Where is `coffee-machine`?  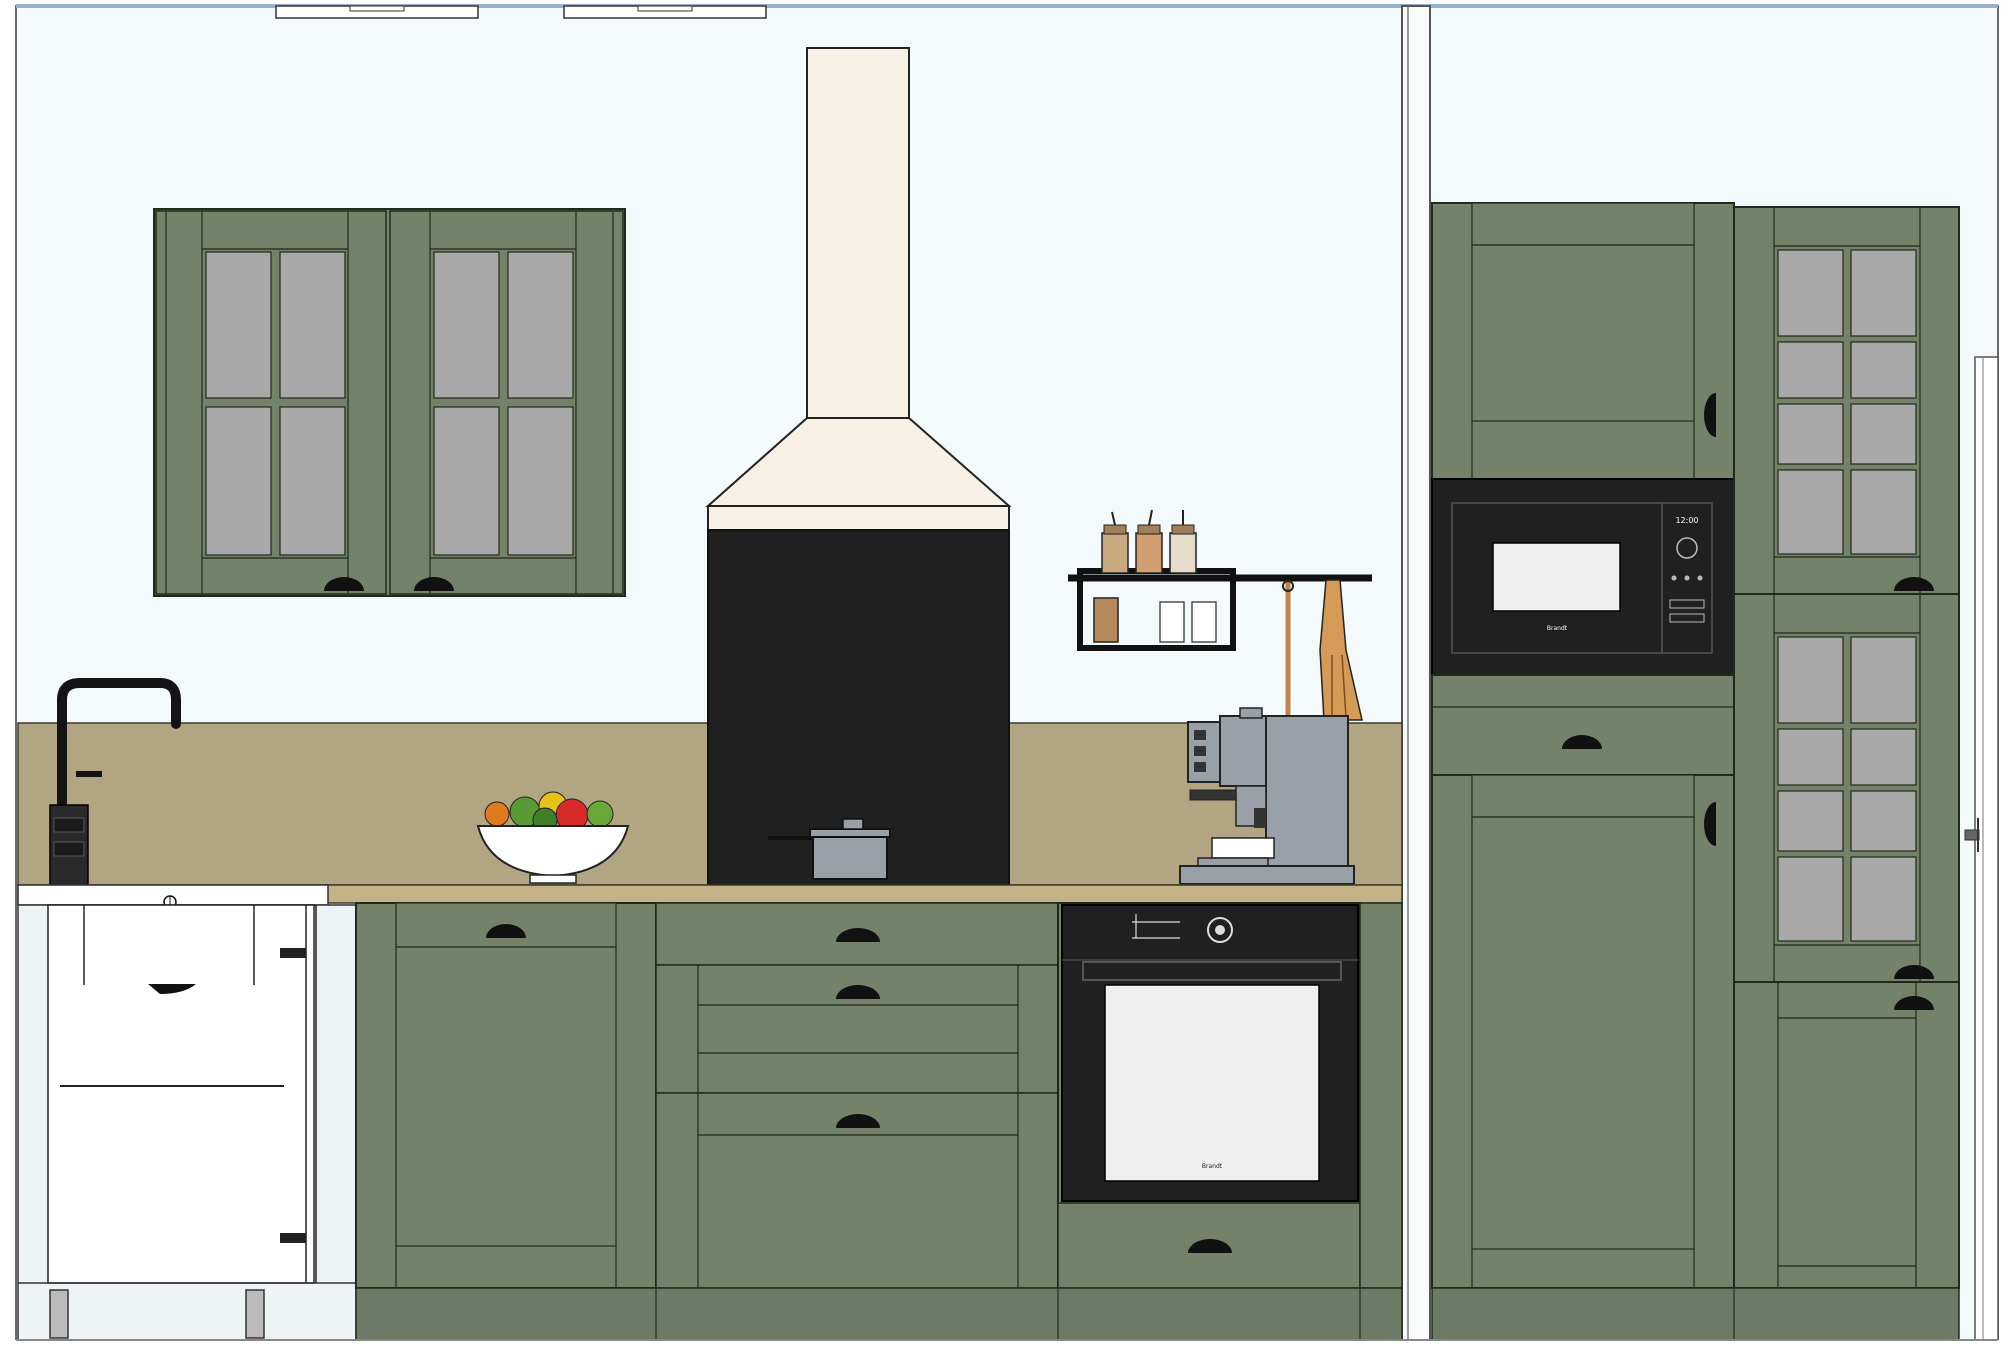
coffee-machine is located at coordinates (1267, 796).